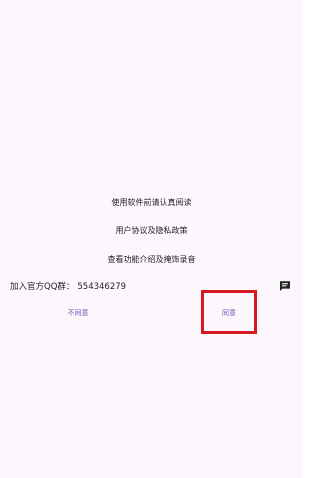  Describe the element at coordinates (151, 202) in the screenshot. I see `read-notice-text: 使用软件前请认真阅读` at that location.